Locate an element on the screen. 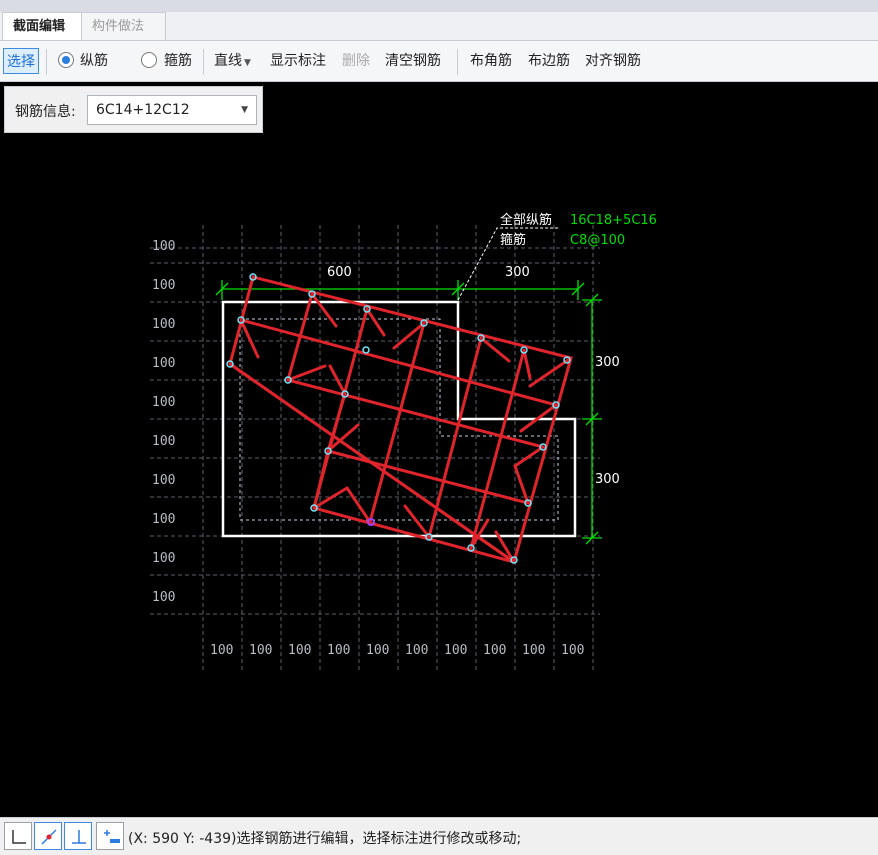  snap-point-button is located at coordinates (48, 836).